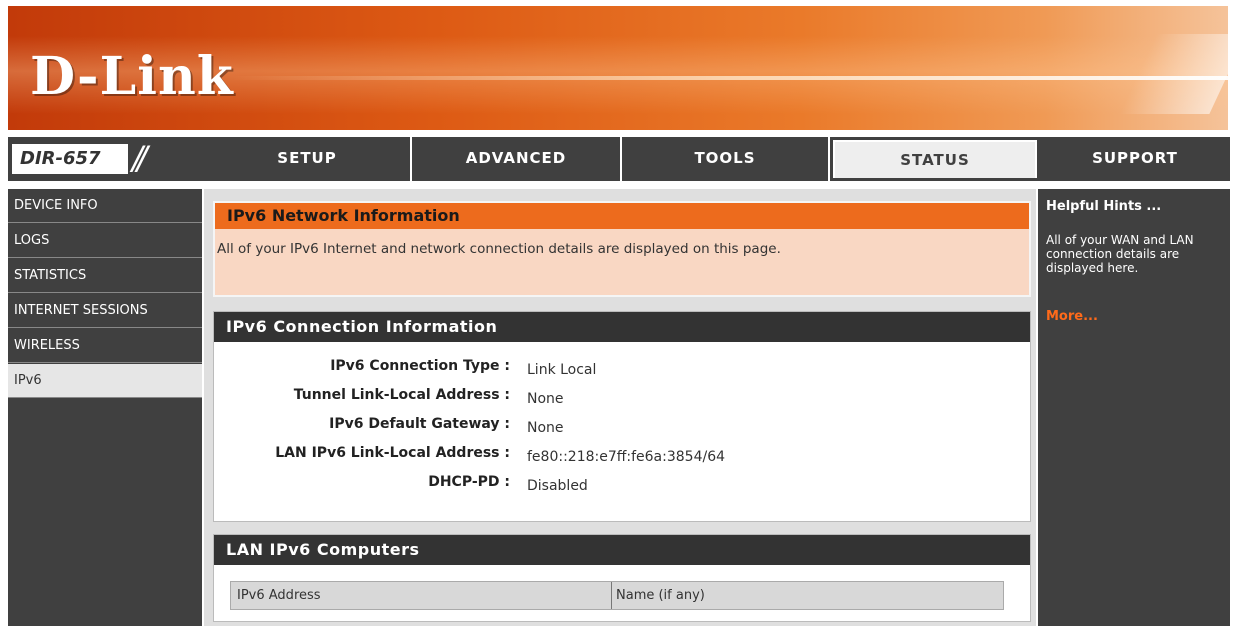 This screenshot has height=626, width=1234. Describe the element at coordinates (469, 482) in the screenshot. I see `info-label: DHCP-PD :` at that location.